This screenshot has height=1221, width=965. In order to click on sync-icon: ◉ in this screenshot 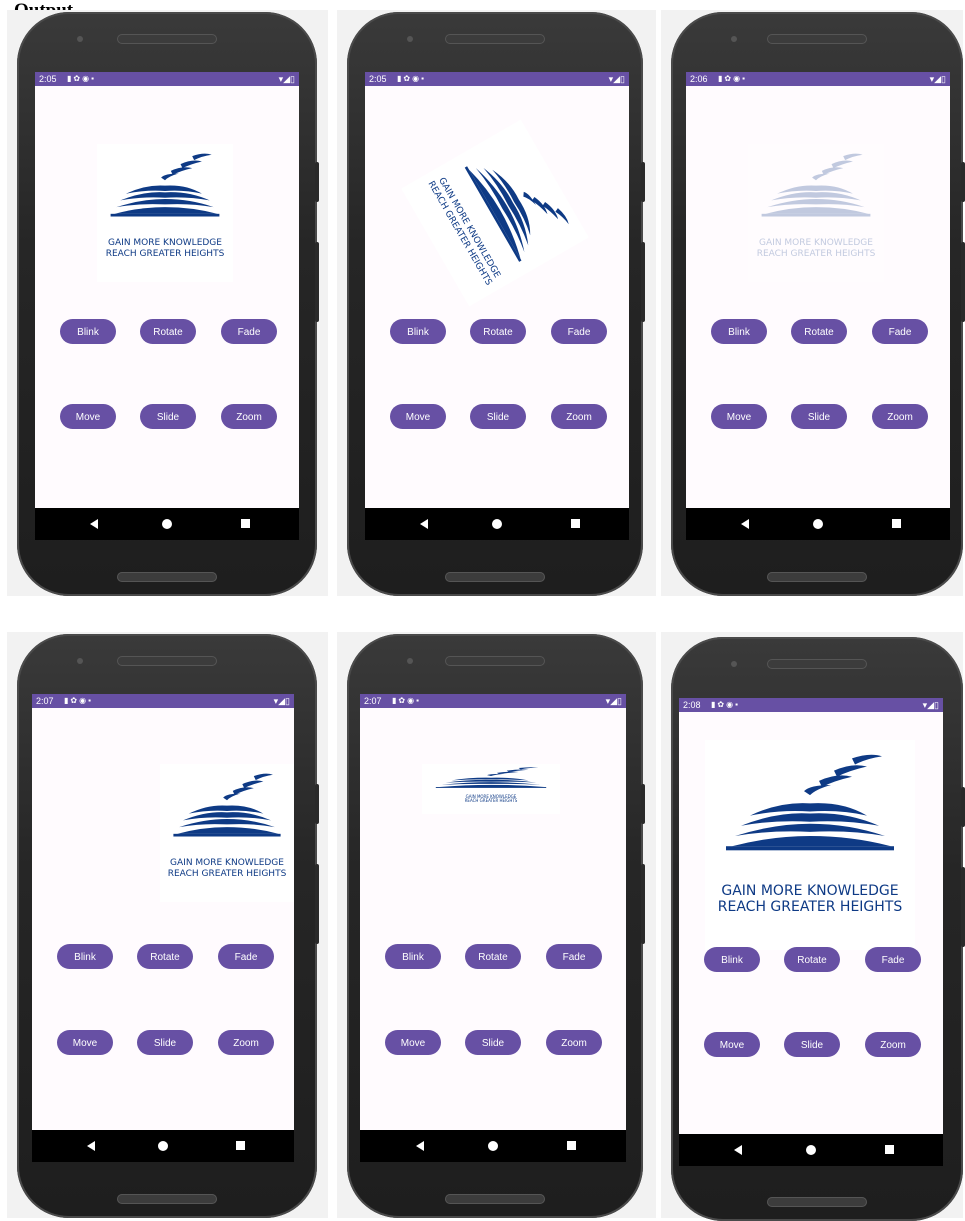, I will do `click(84, 700)`.